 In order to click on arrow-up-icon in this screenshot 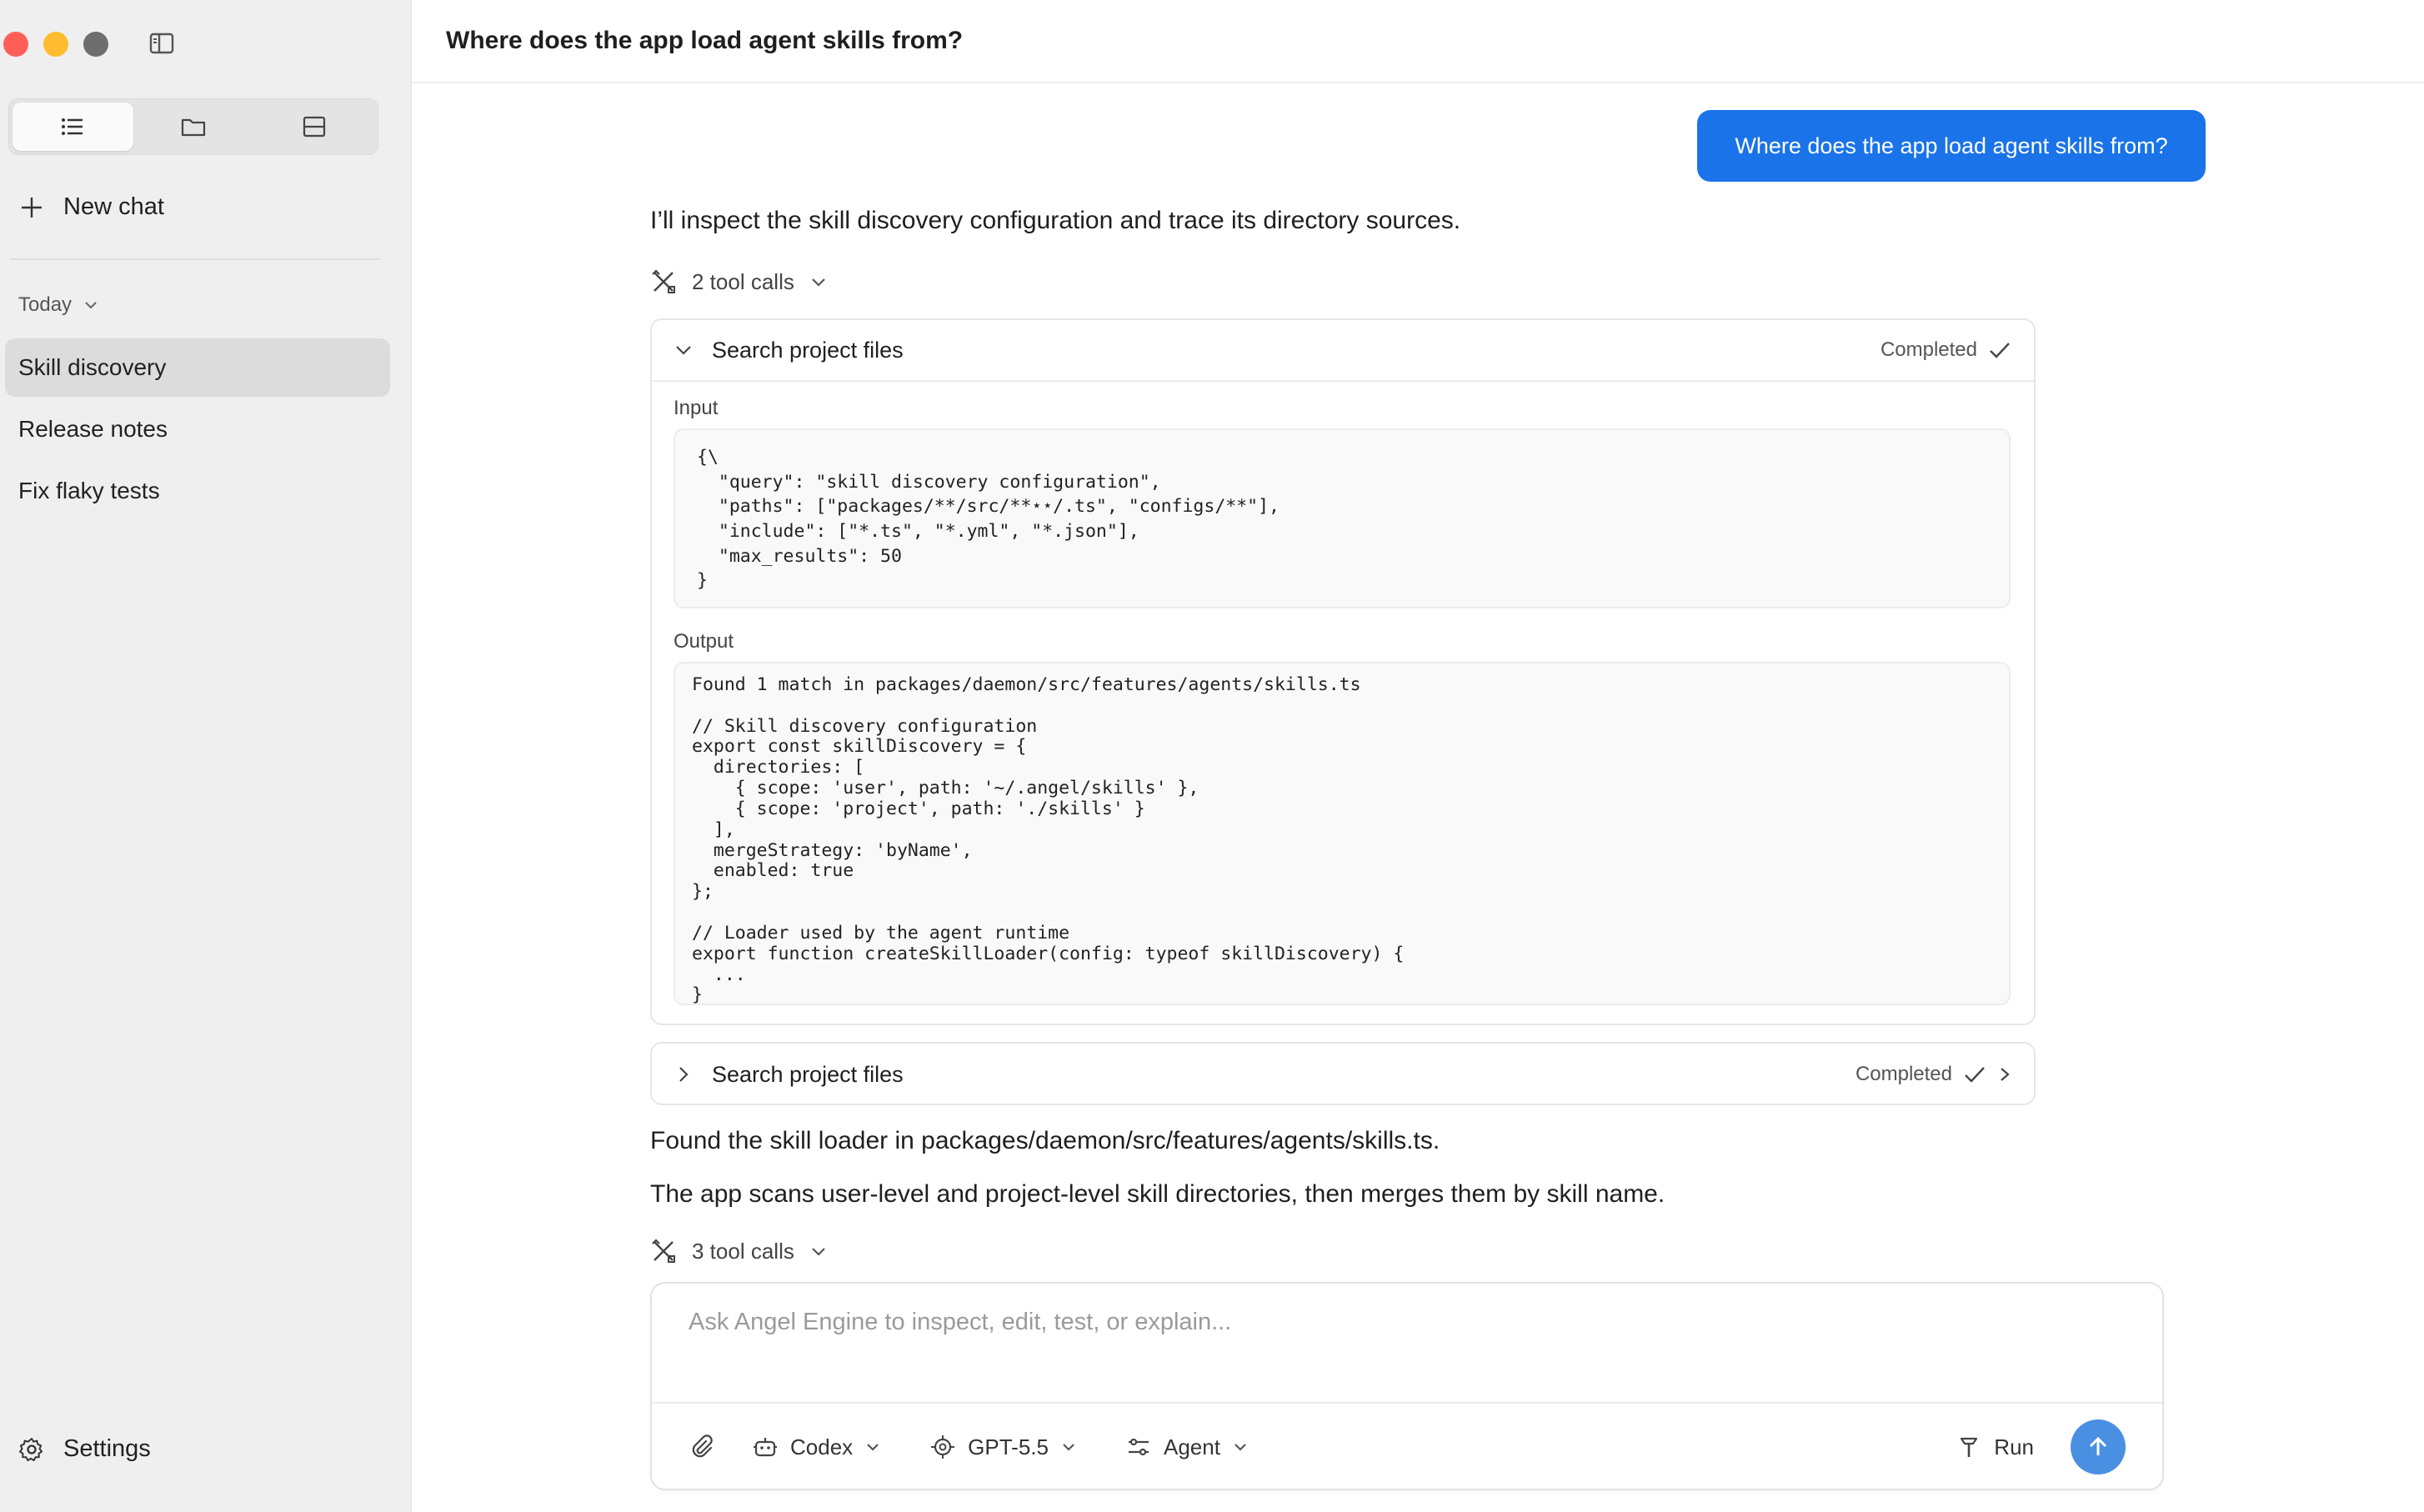, I will do `click(2098, 1445)`.